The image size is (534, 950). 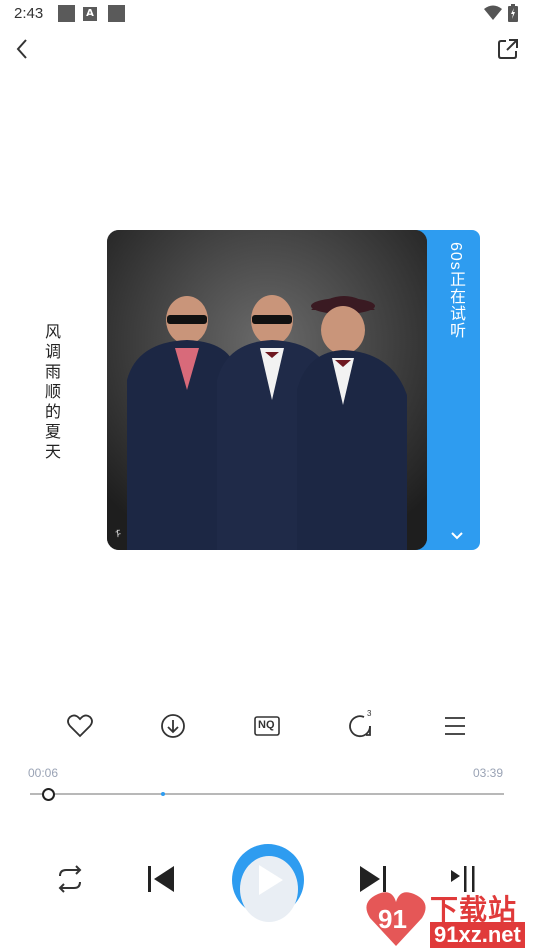 I want to click on skip-previous-icon, so click(x=161, y=879).